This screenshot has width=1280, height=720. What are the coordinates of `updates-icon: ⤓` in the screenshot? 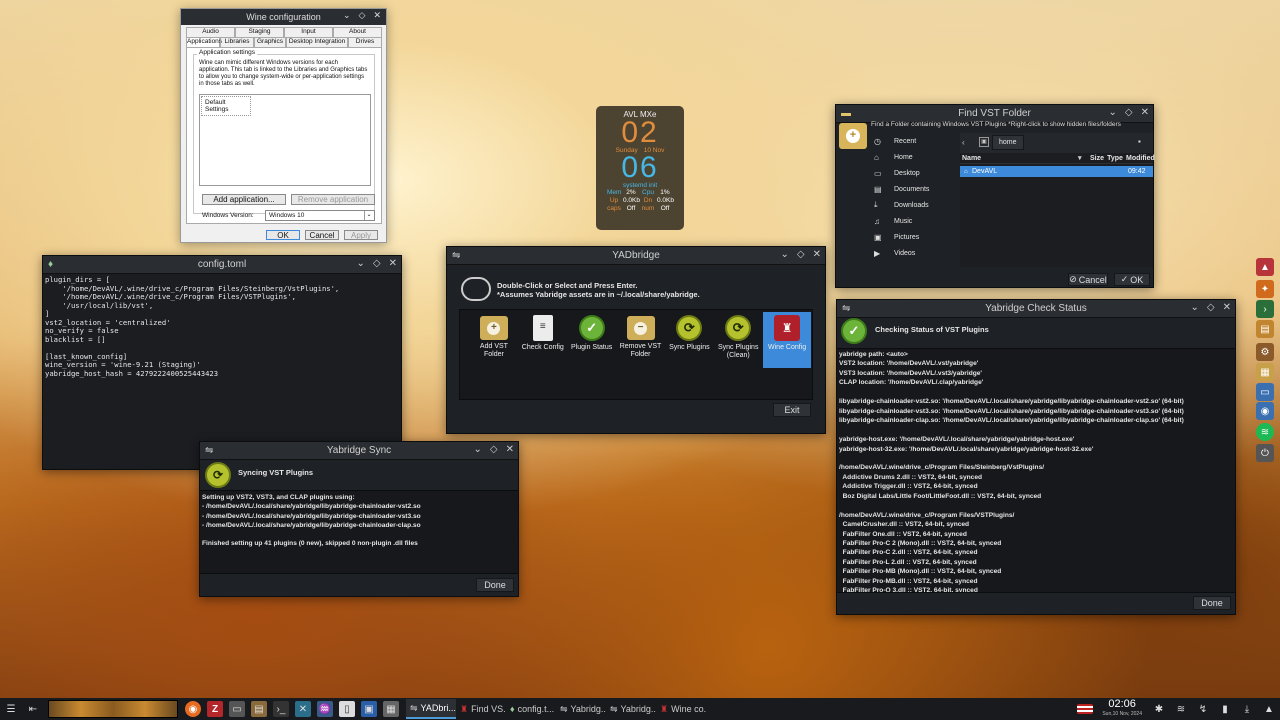 It's located at (1247, 709).